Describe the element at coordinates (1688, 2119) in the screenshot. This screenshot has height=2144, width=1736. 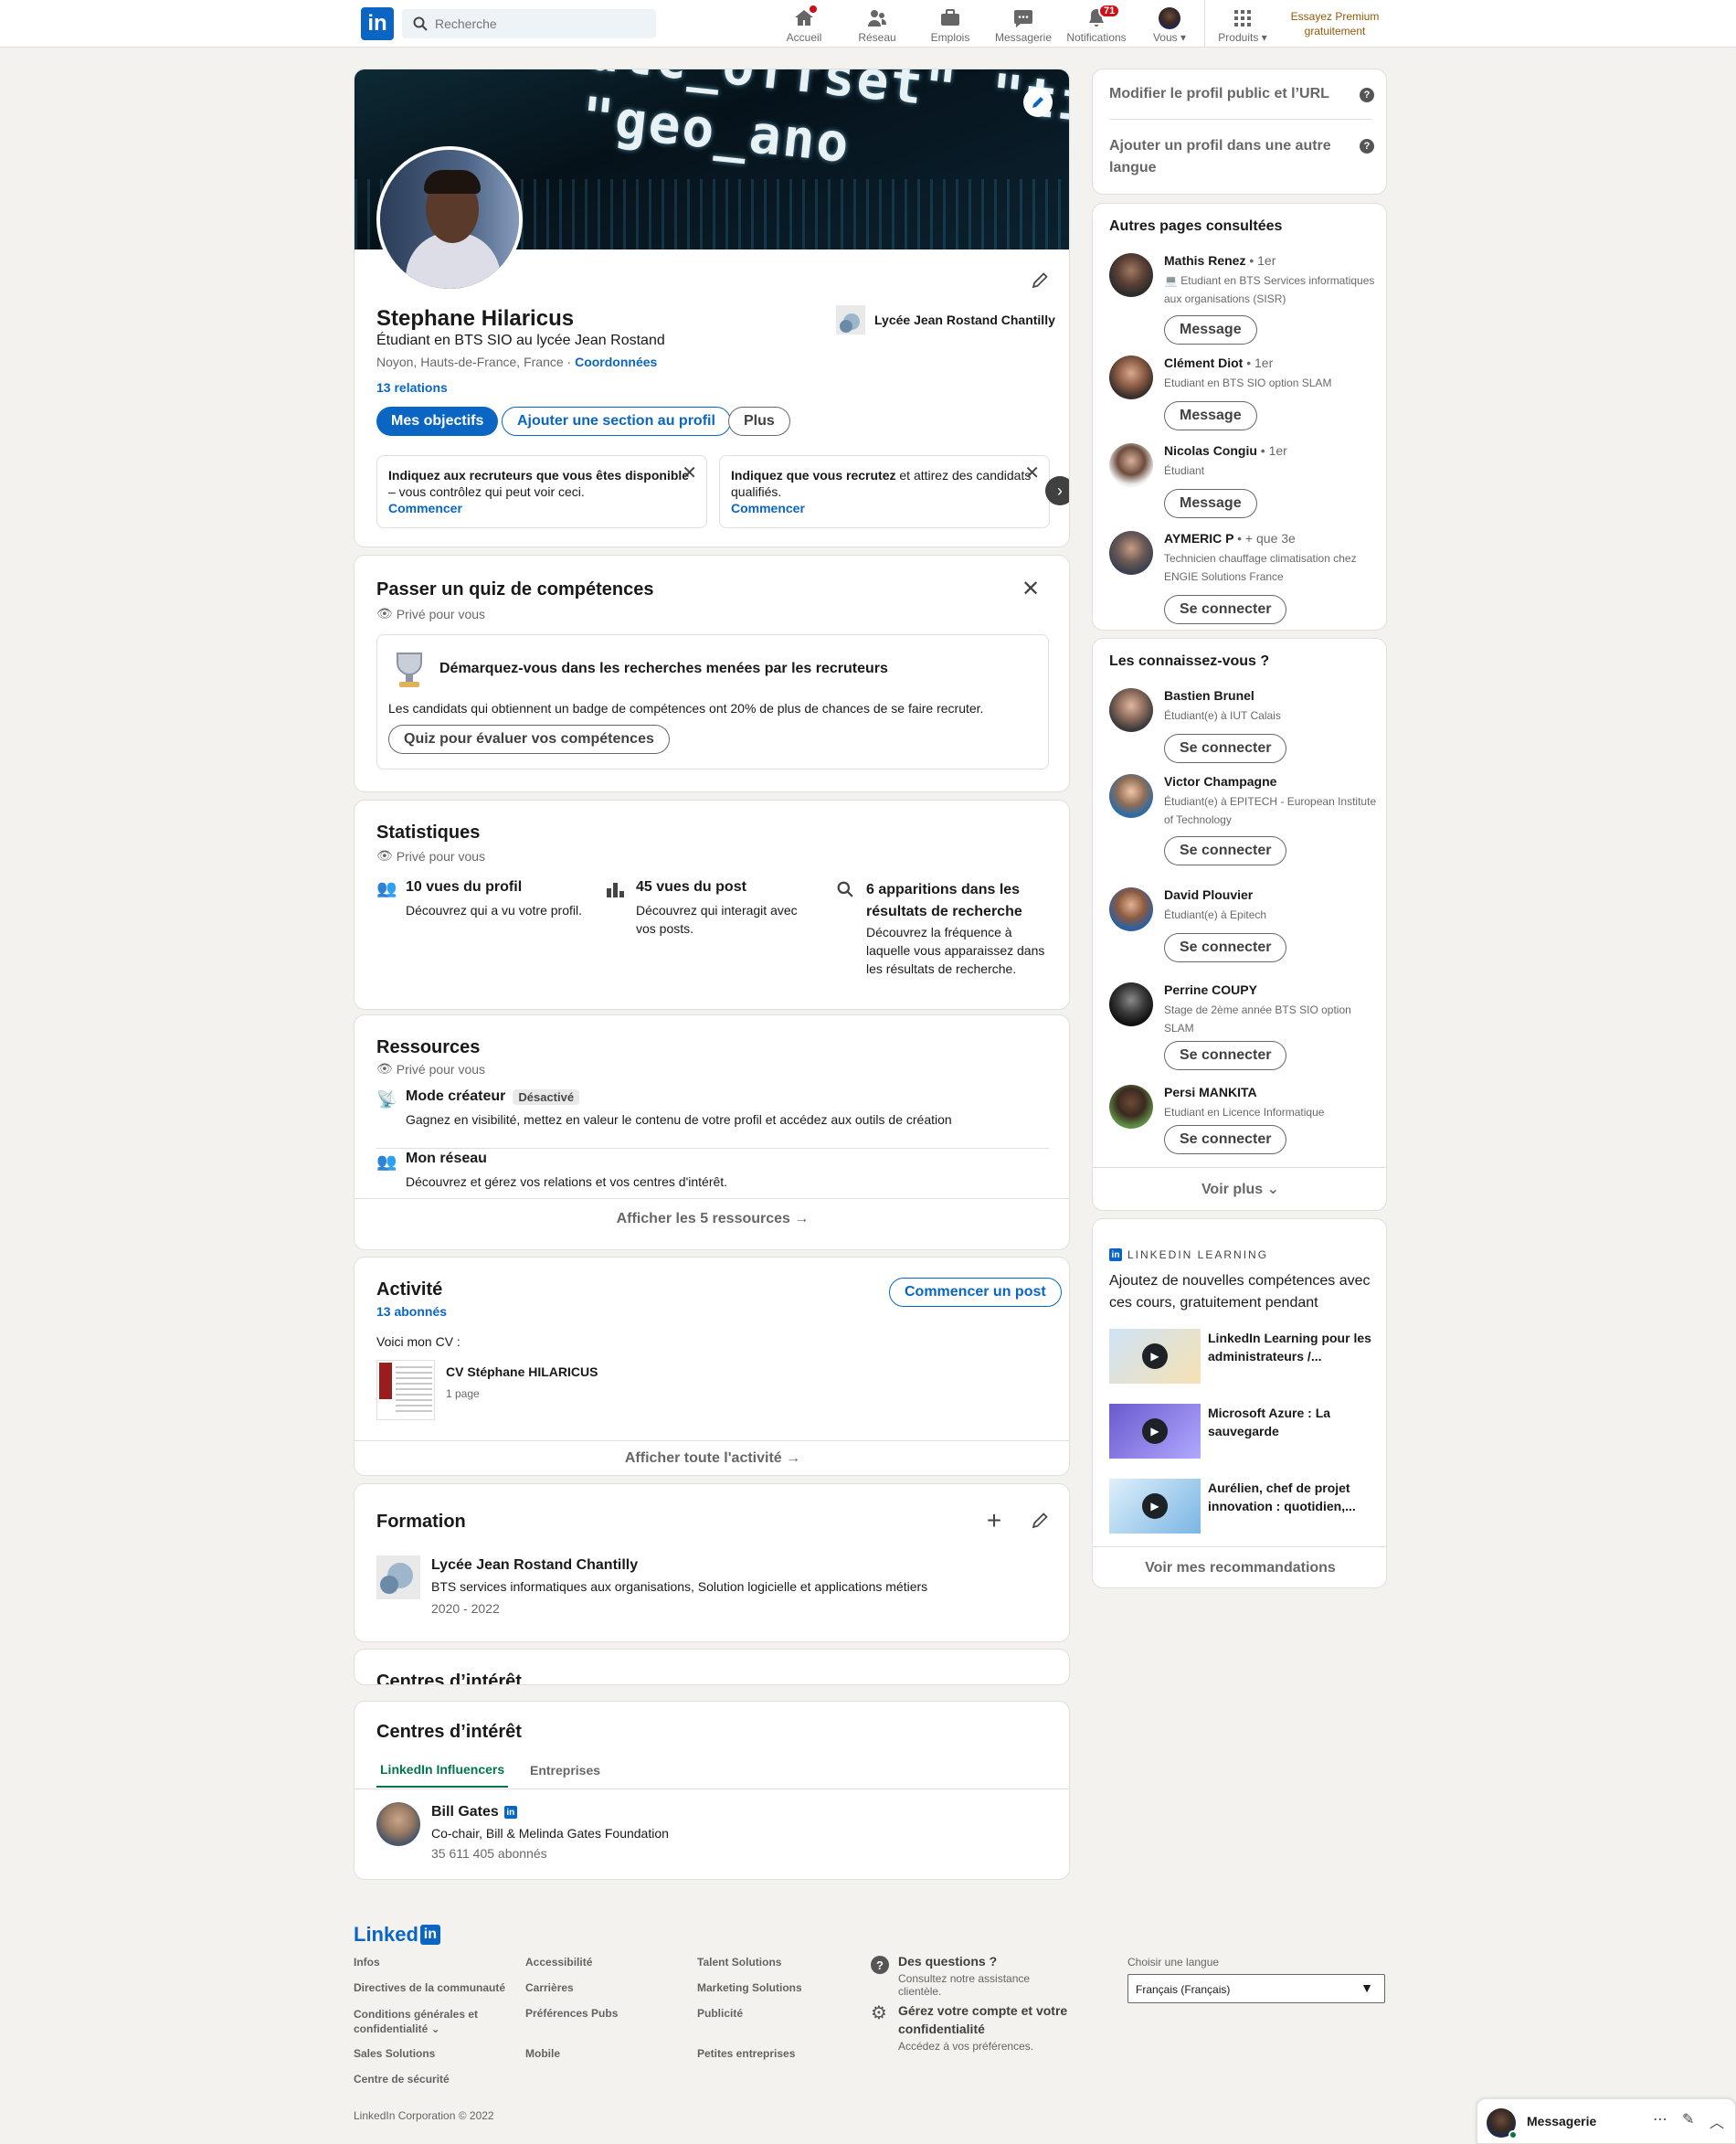
I see `compose-icon: ✎` at that location.